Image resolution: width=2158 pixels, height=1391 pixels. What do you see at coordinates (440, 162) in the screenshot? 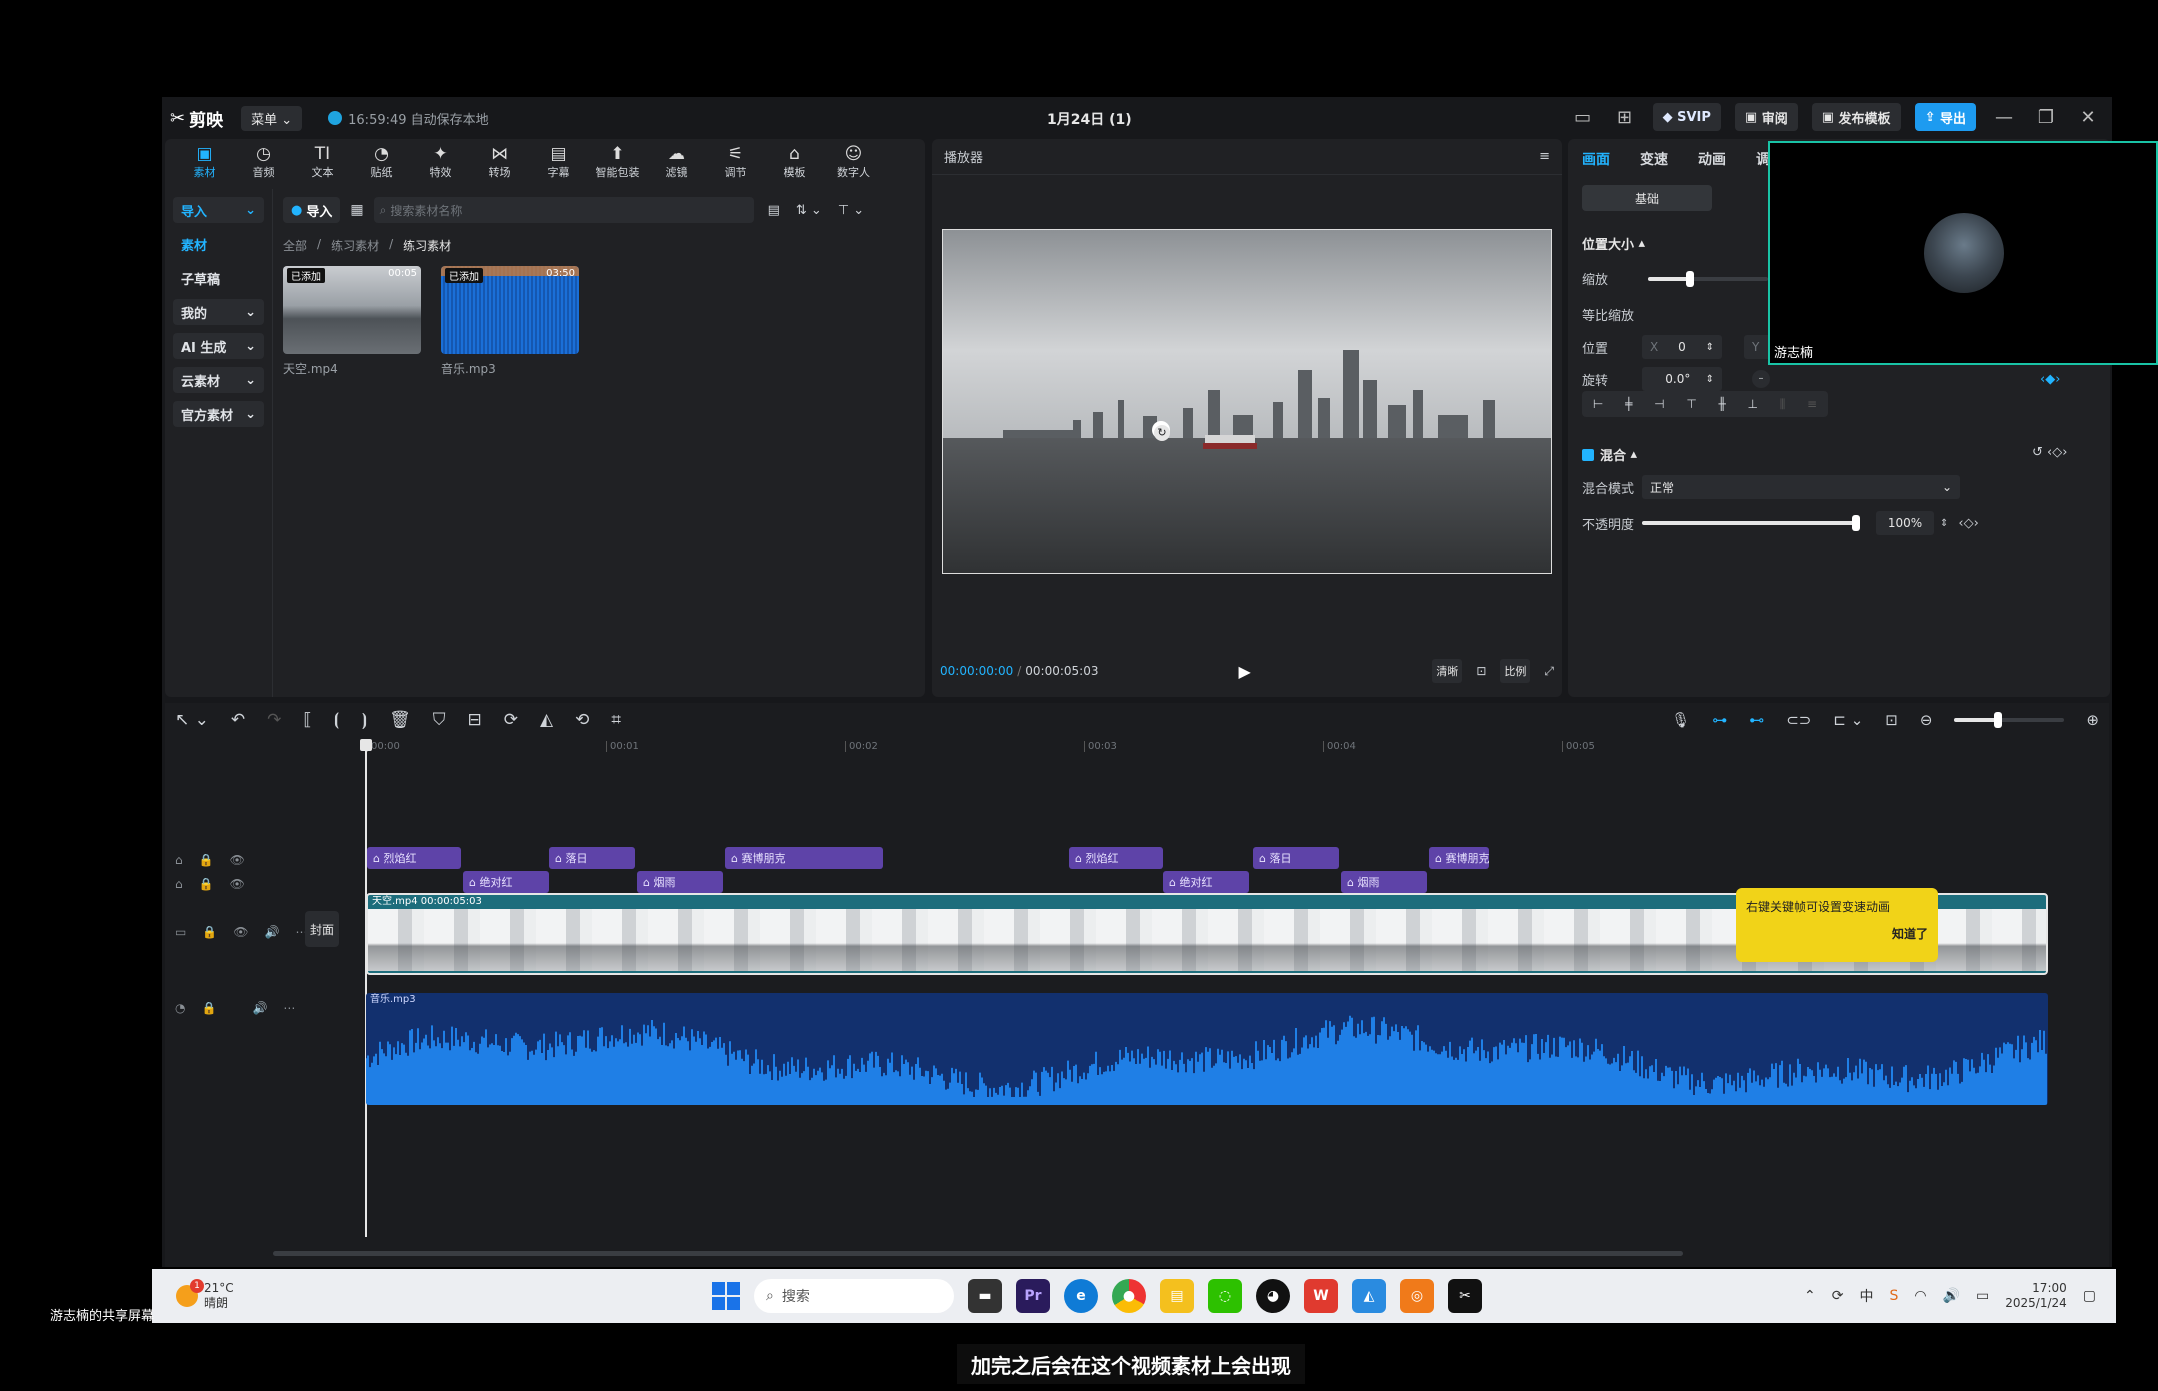
I see `tool-effects: ✦ 特效` at bounding box center [440, 162].